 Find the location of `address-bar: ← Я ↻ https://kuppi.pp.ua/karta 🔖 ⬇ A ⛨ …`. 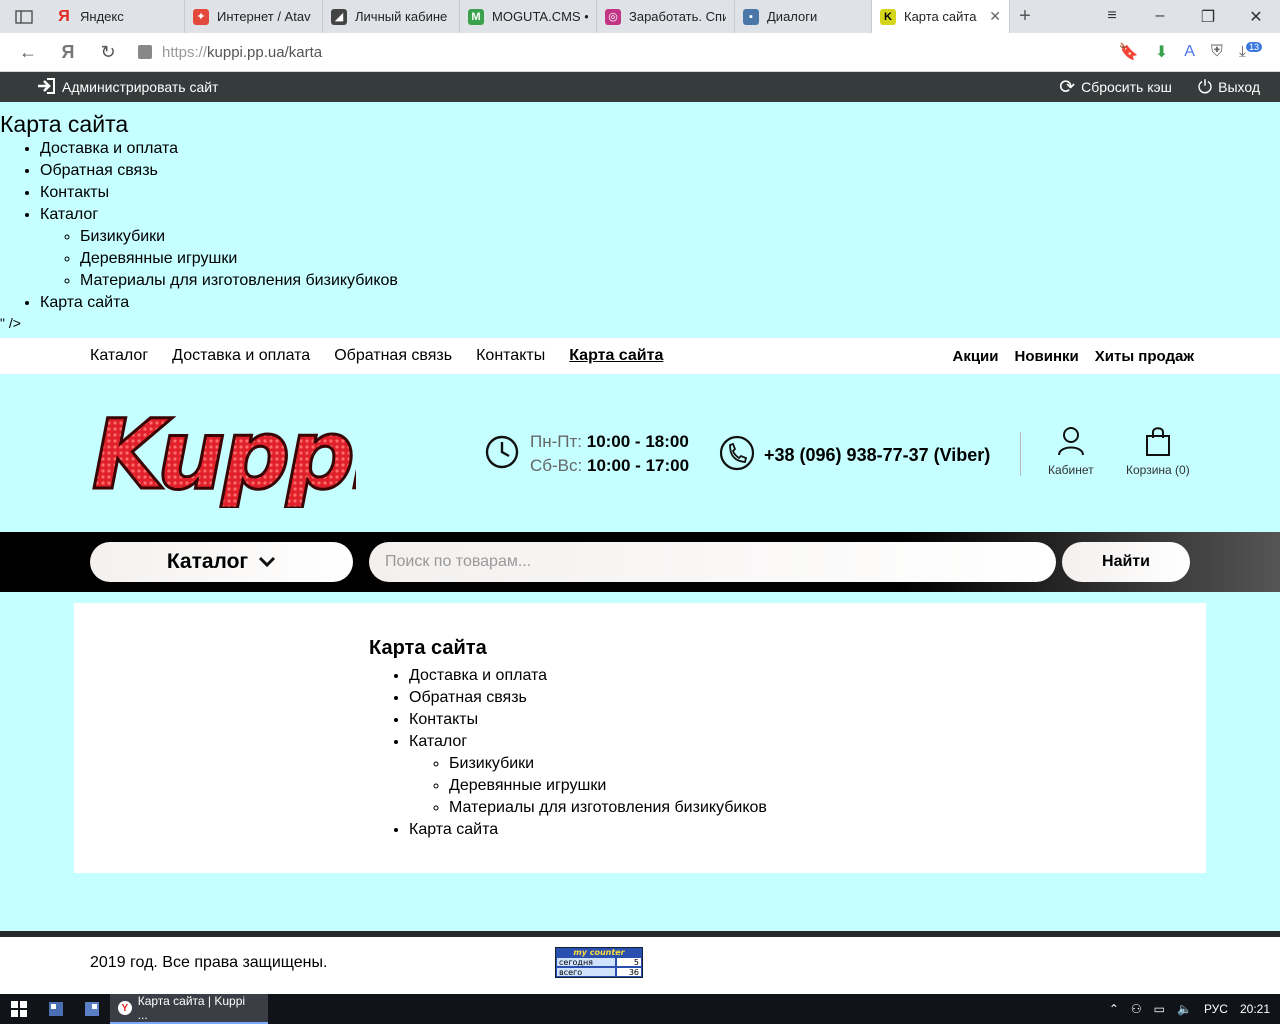

address-bar: ← Я ↻ https://kuppi.pp.ua/karta 🔖 ⬇ A ⛨ … is located at coordinates (640, 52).